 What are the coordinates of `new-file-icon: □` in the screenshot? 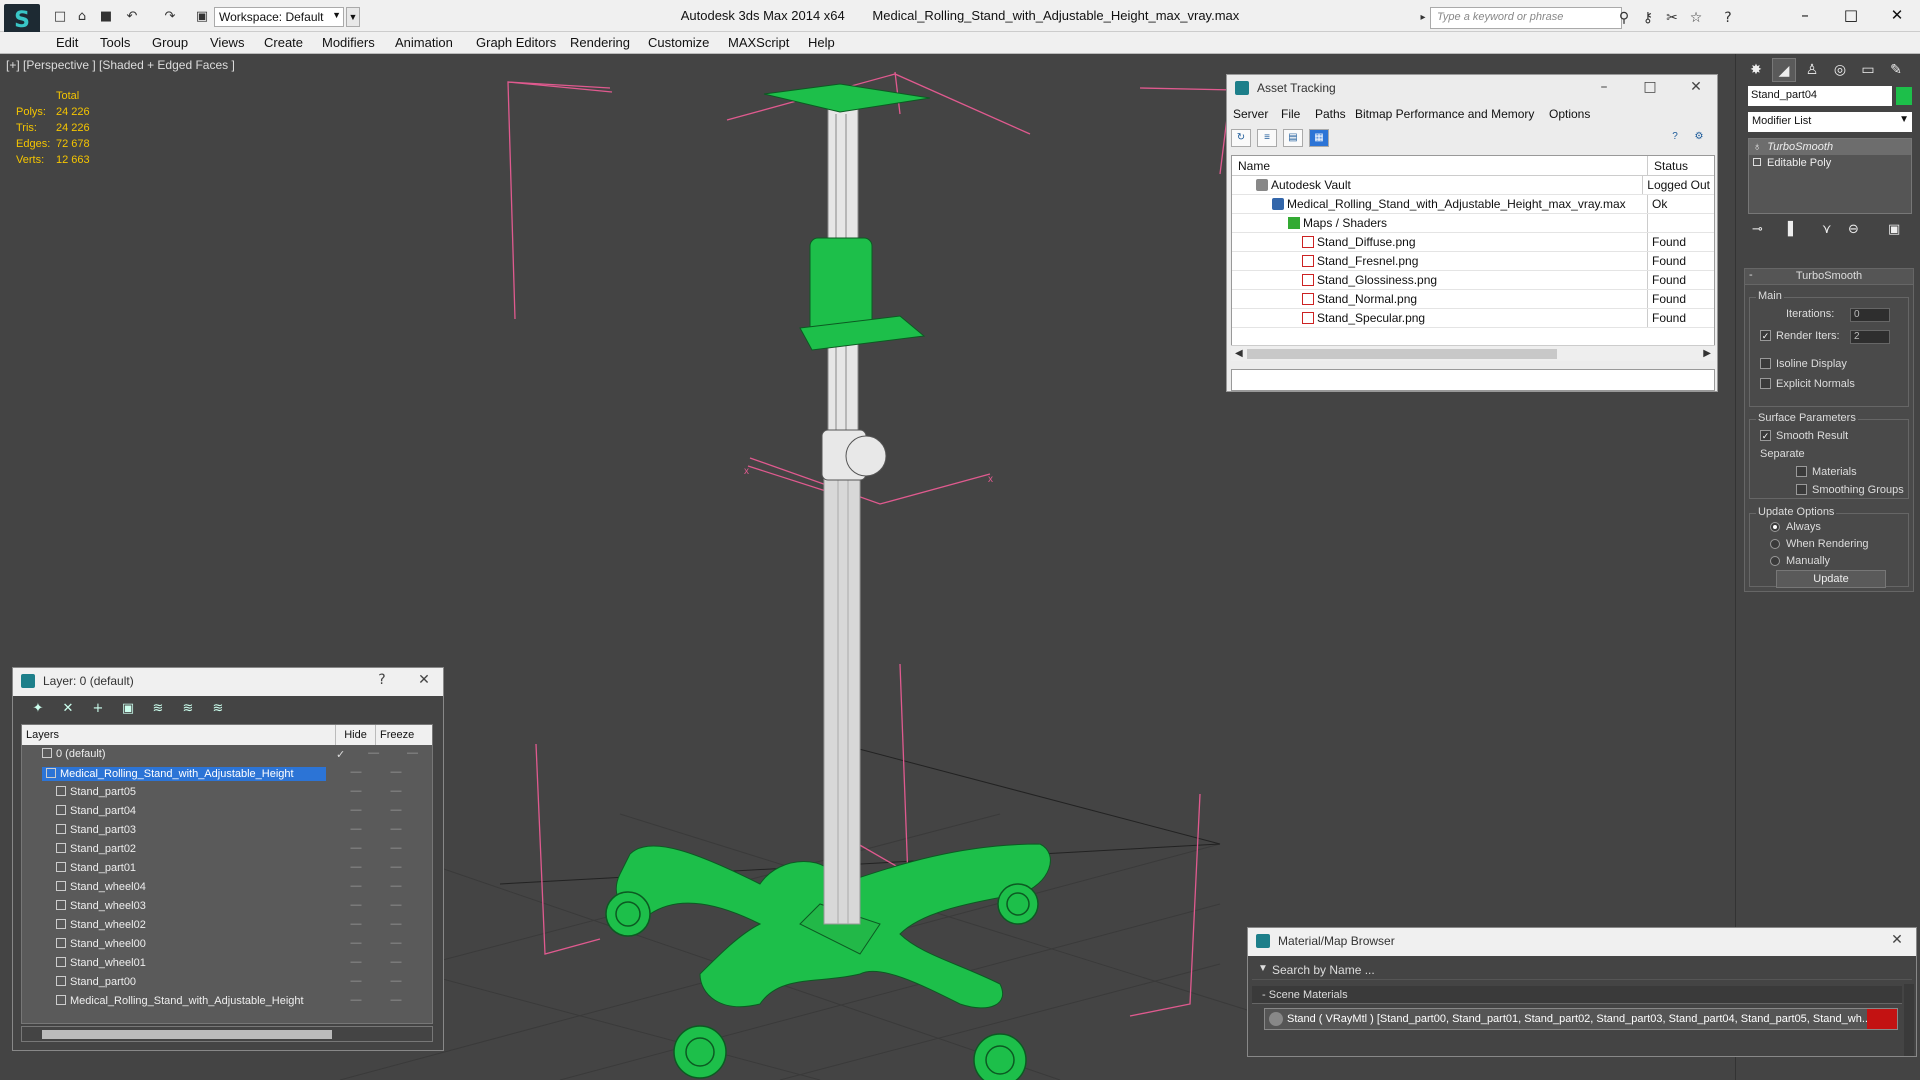 It's located at (60, 17).